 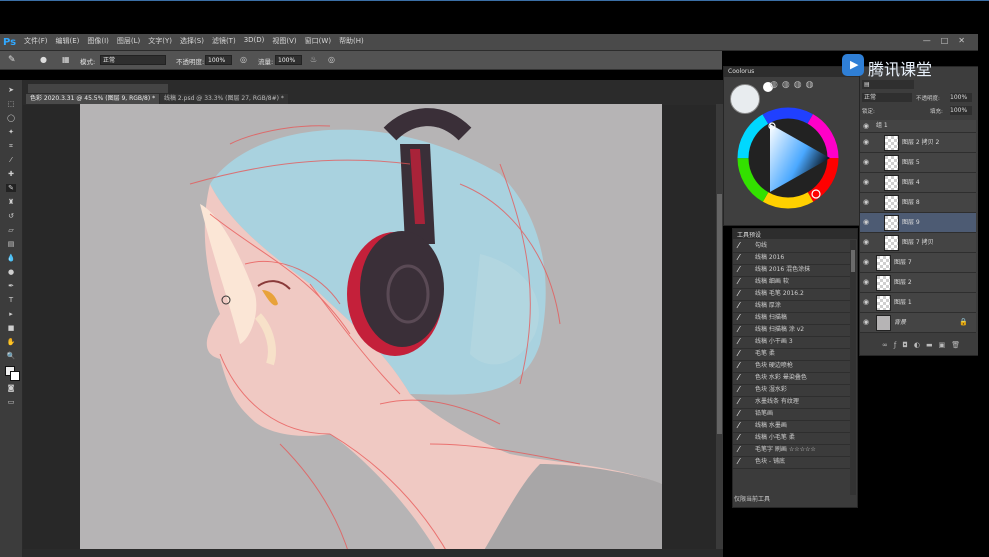 What do you see at coordinates (885, 346) in the screenshot?
I see `link-layers-icon: ∞` at bounding box center [885, 346].